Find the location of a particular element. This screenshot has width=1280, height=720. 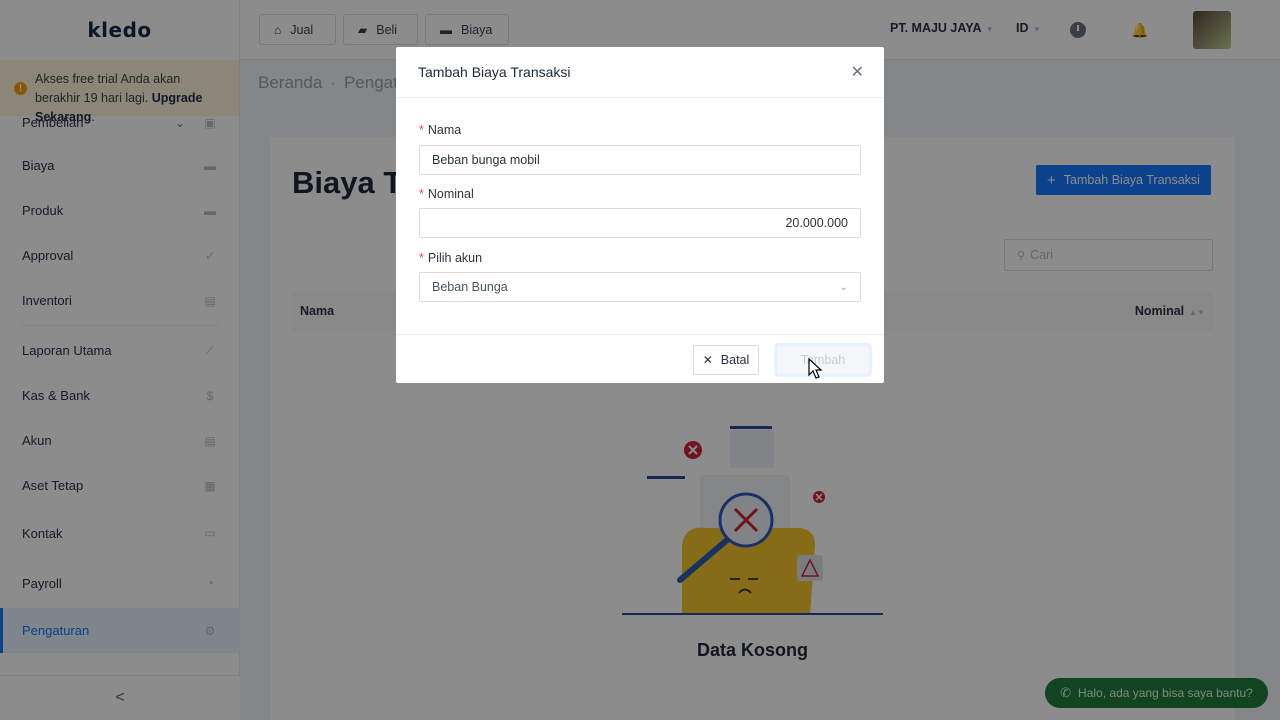

nama-input: Beban bunga mobil is located at coordinates (640, 160).